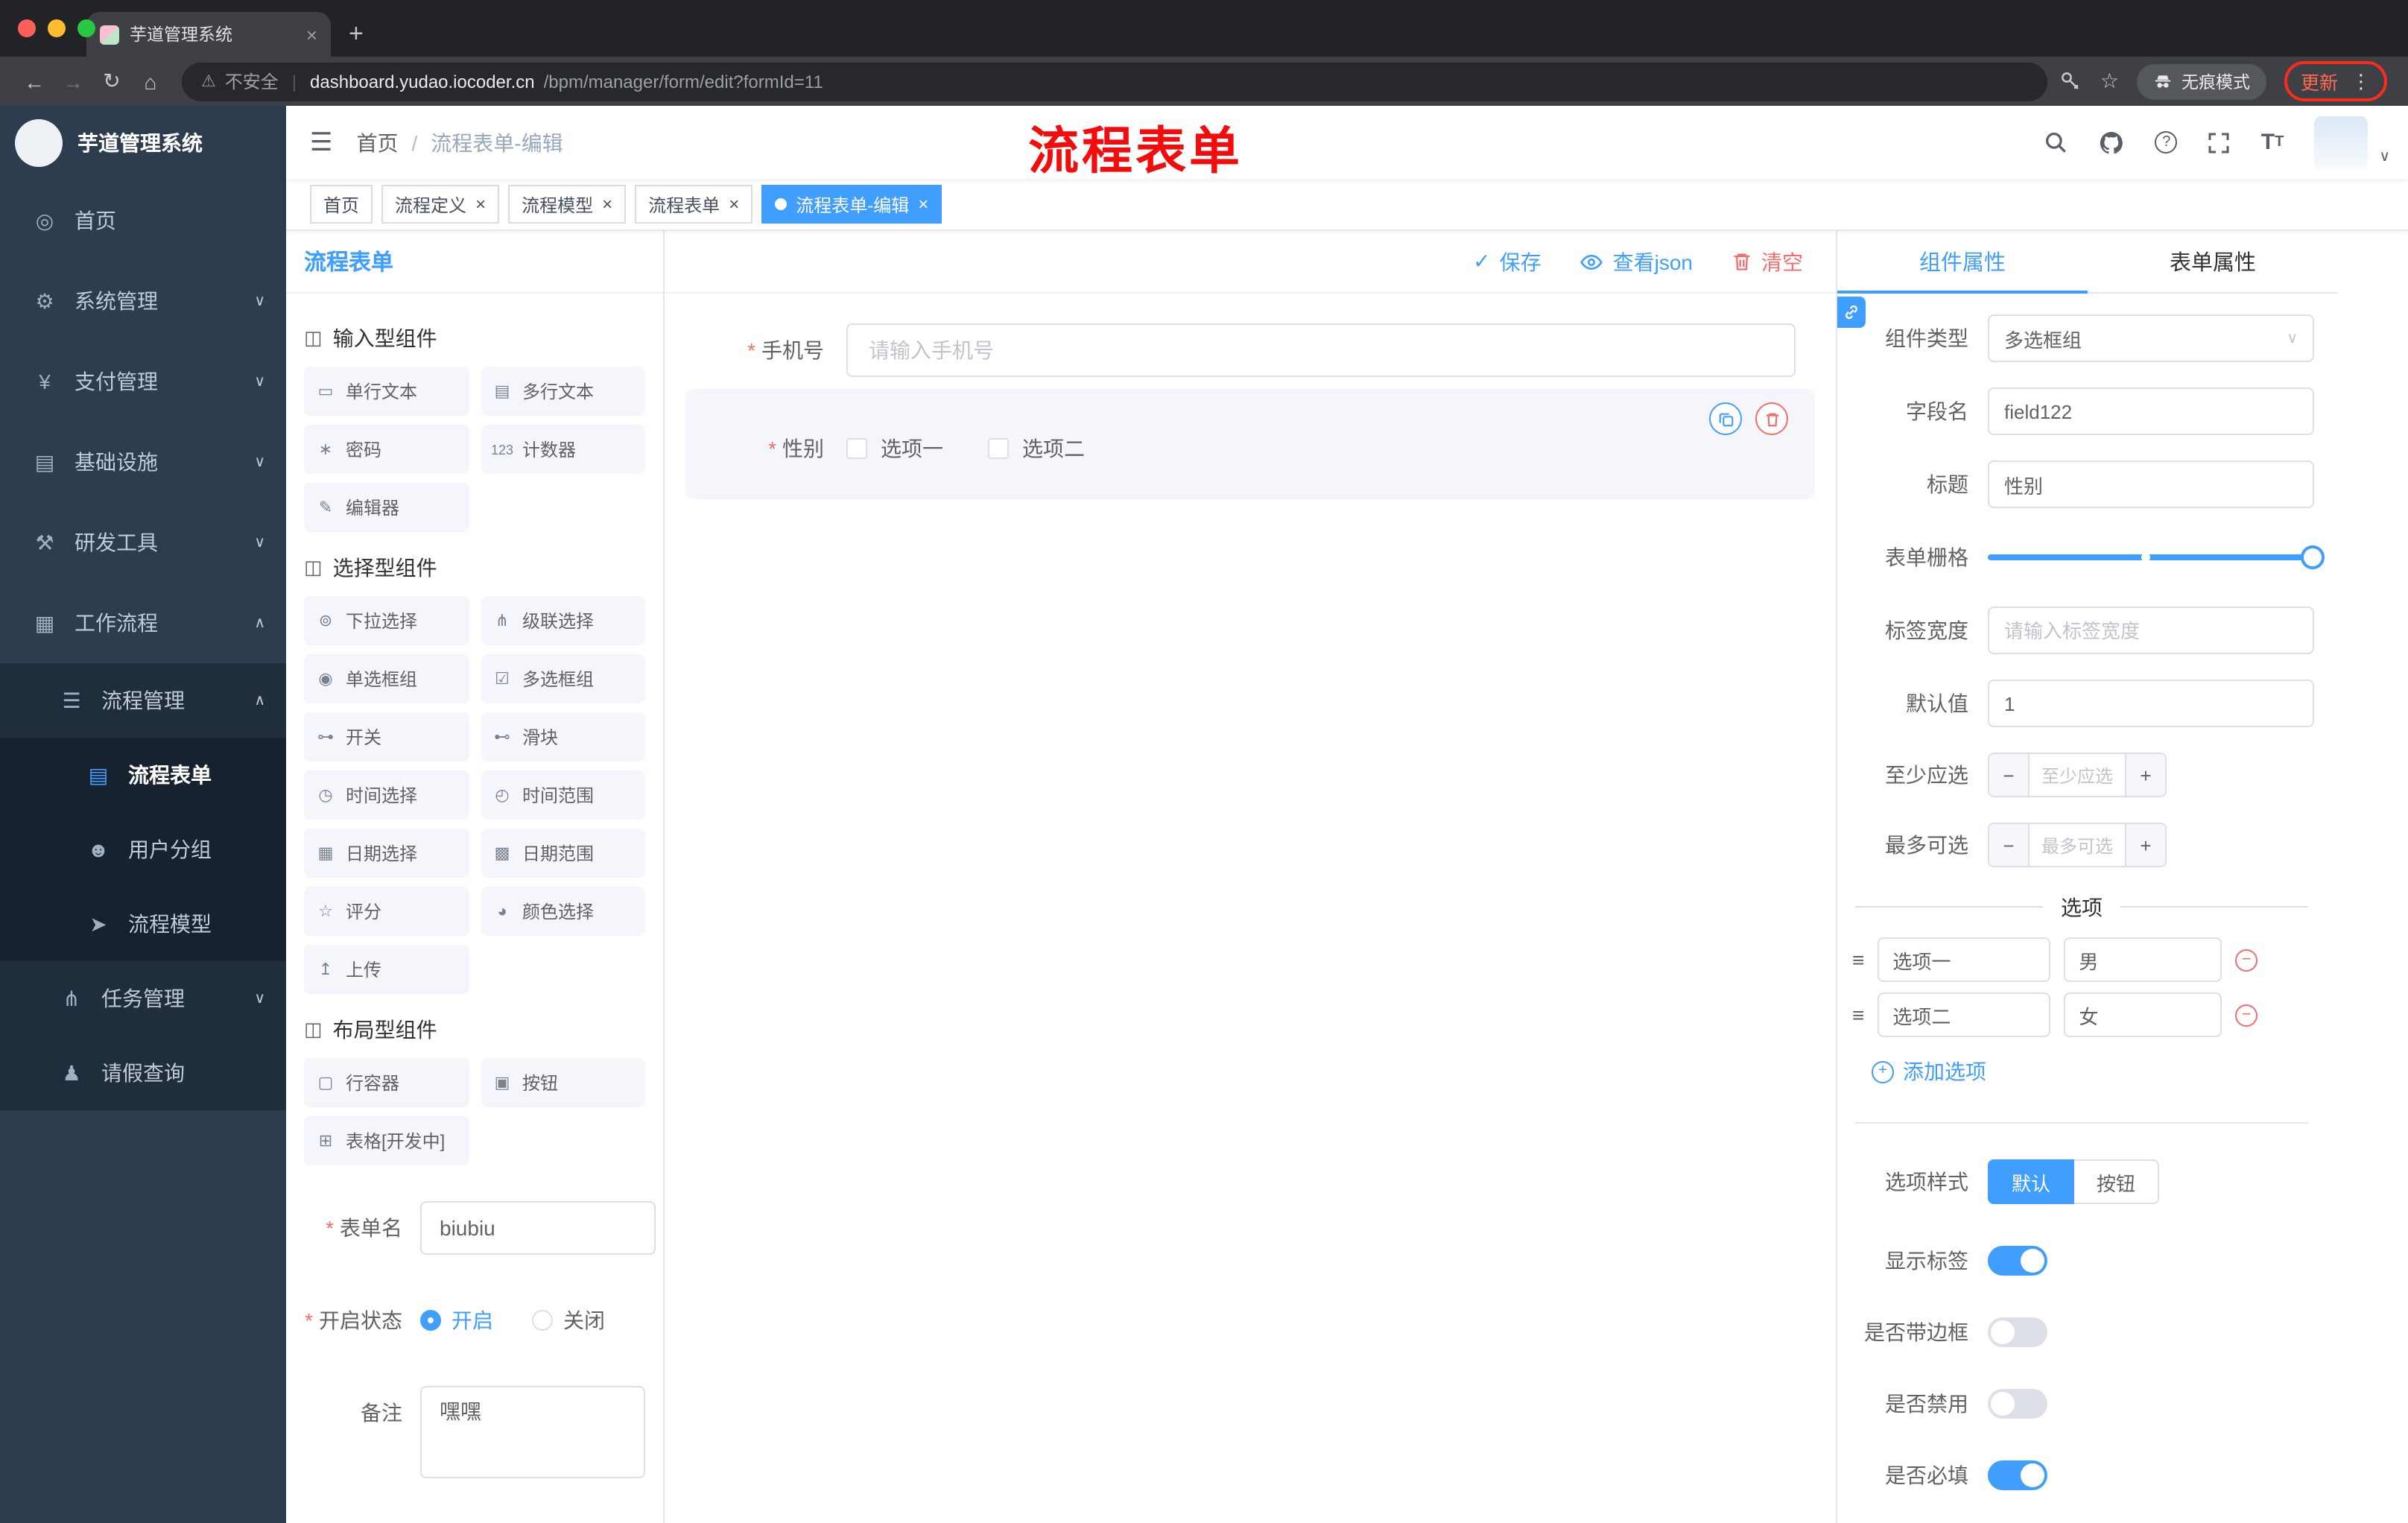 Image resolution: width=2408 pixels, height=1523 pixels. I want to click on title-input, so click(2151, 484).